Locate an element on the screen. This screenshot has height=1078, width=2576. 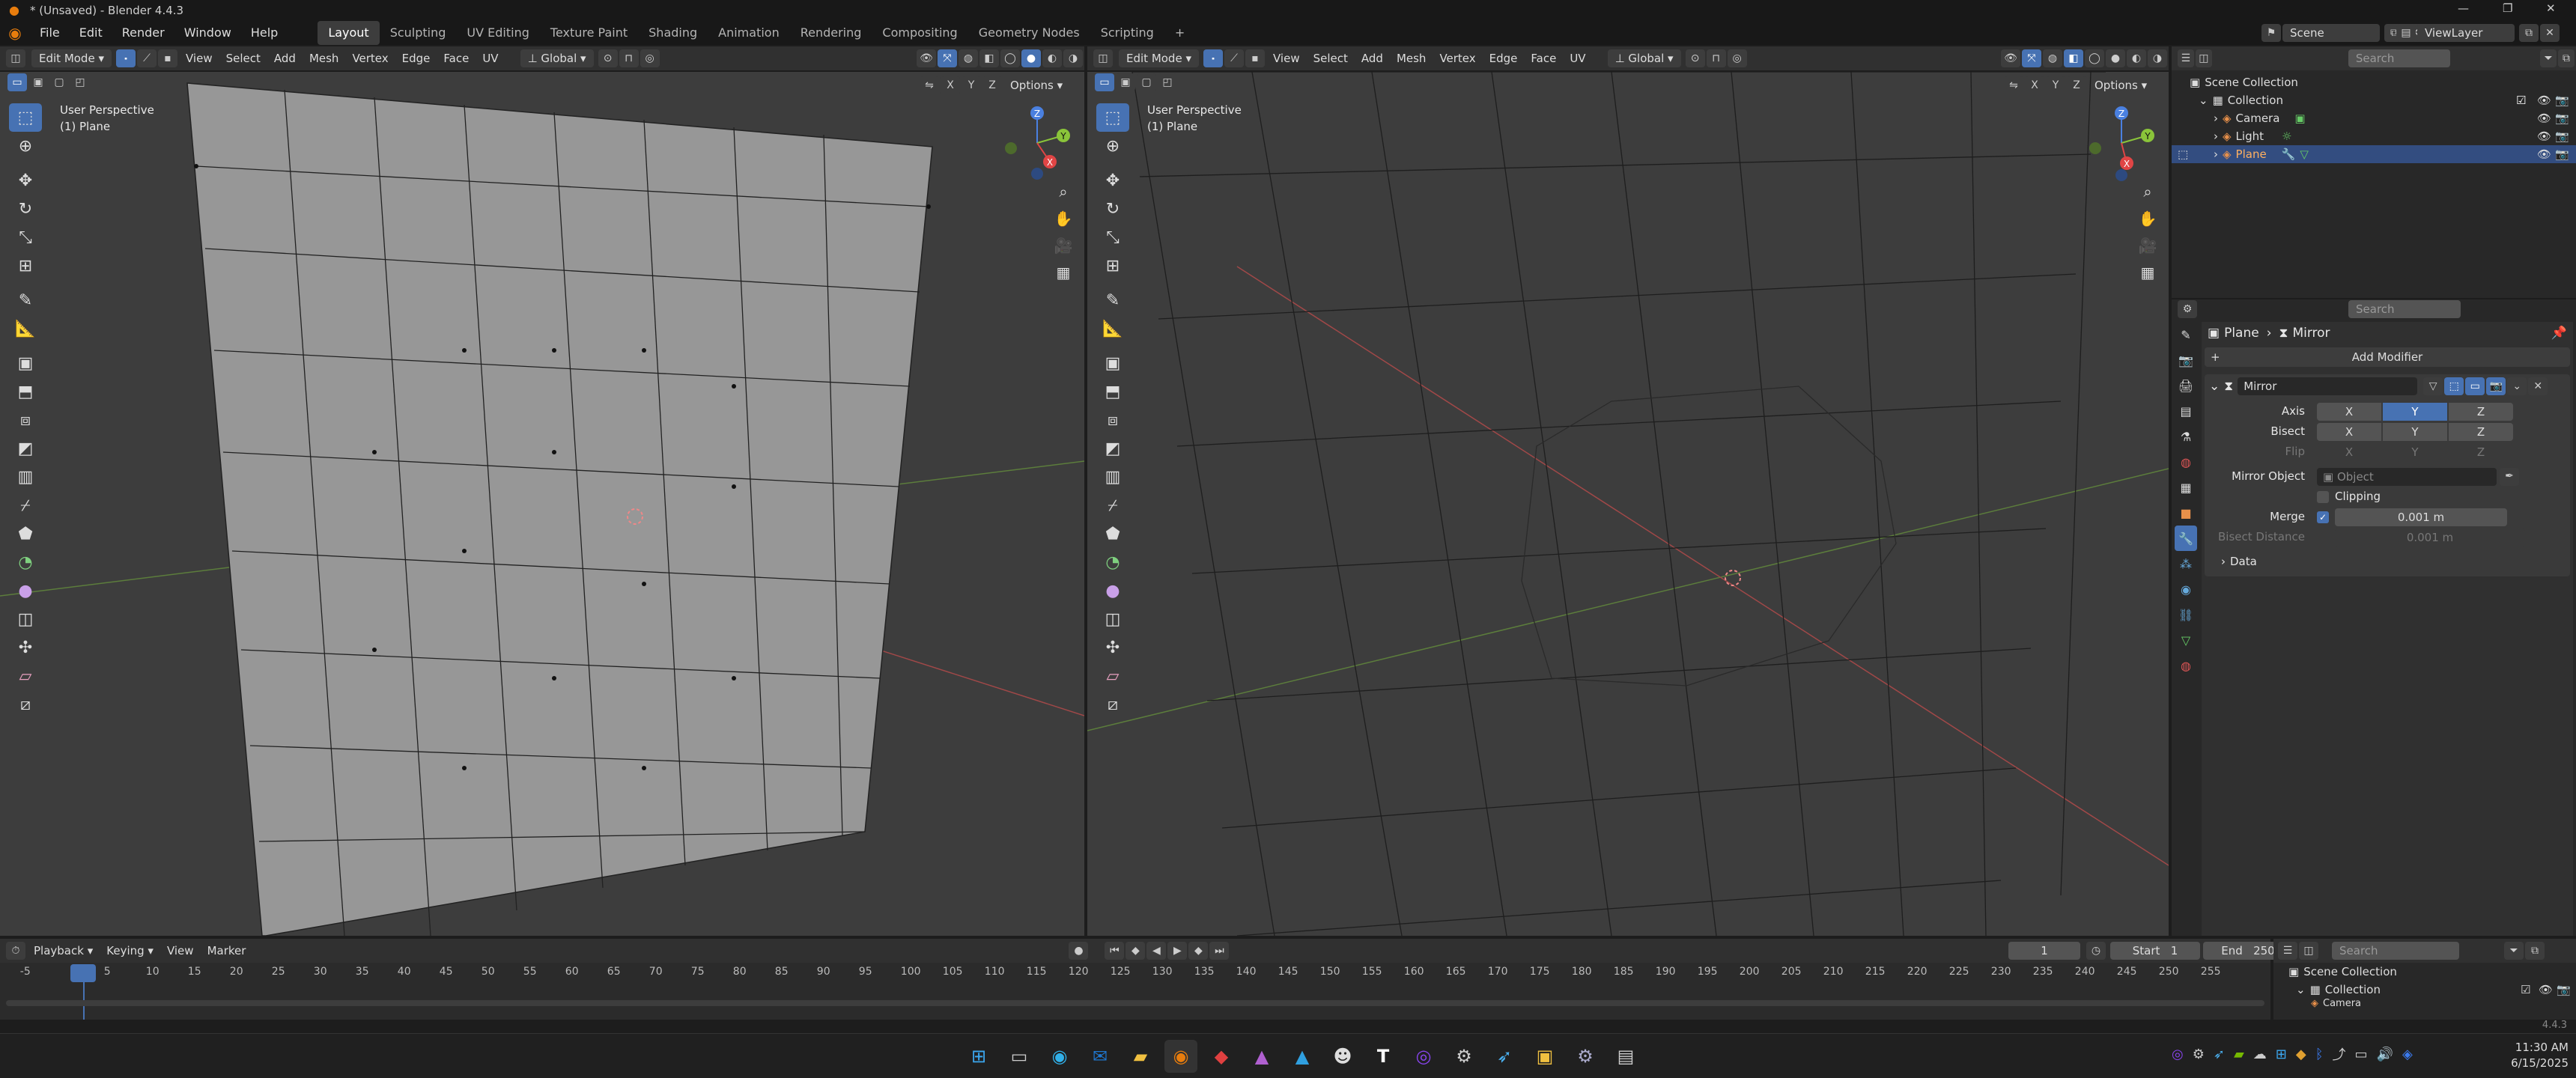
steam-icon: ⚙ is located at coordinates (1464, 1056).